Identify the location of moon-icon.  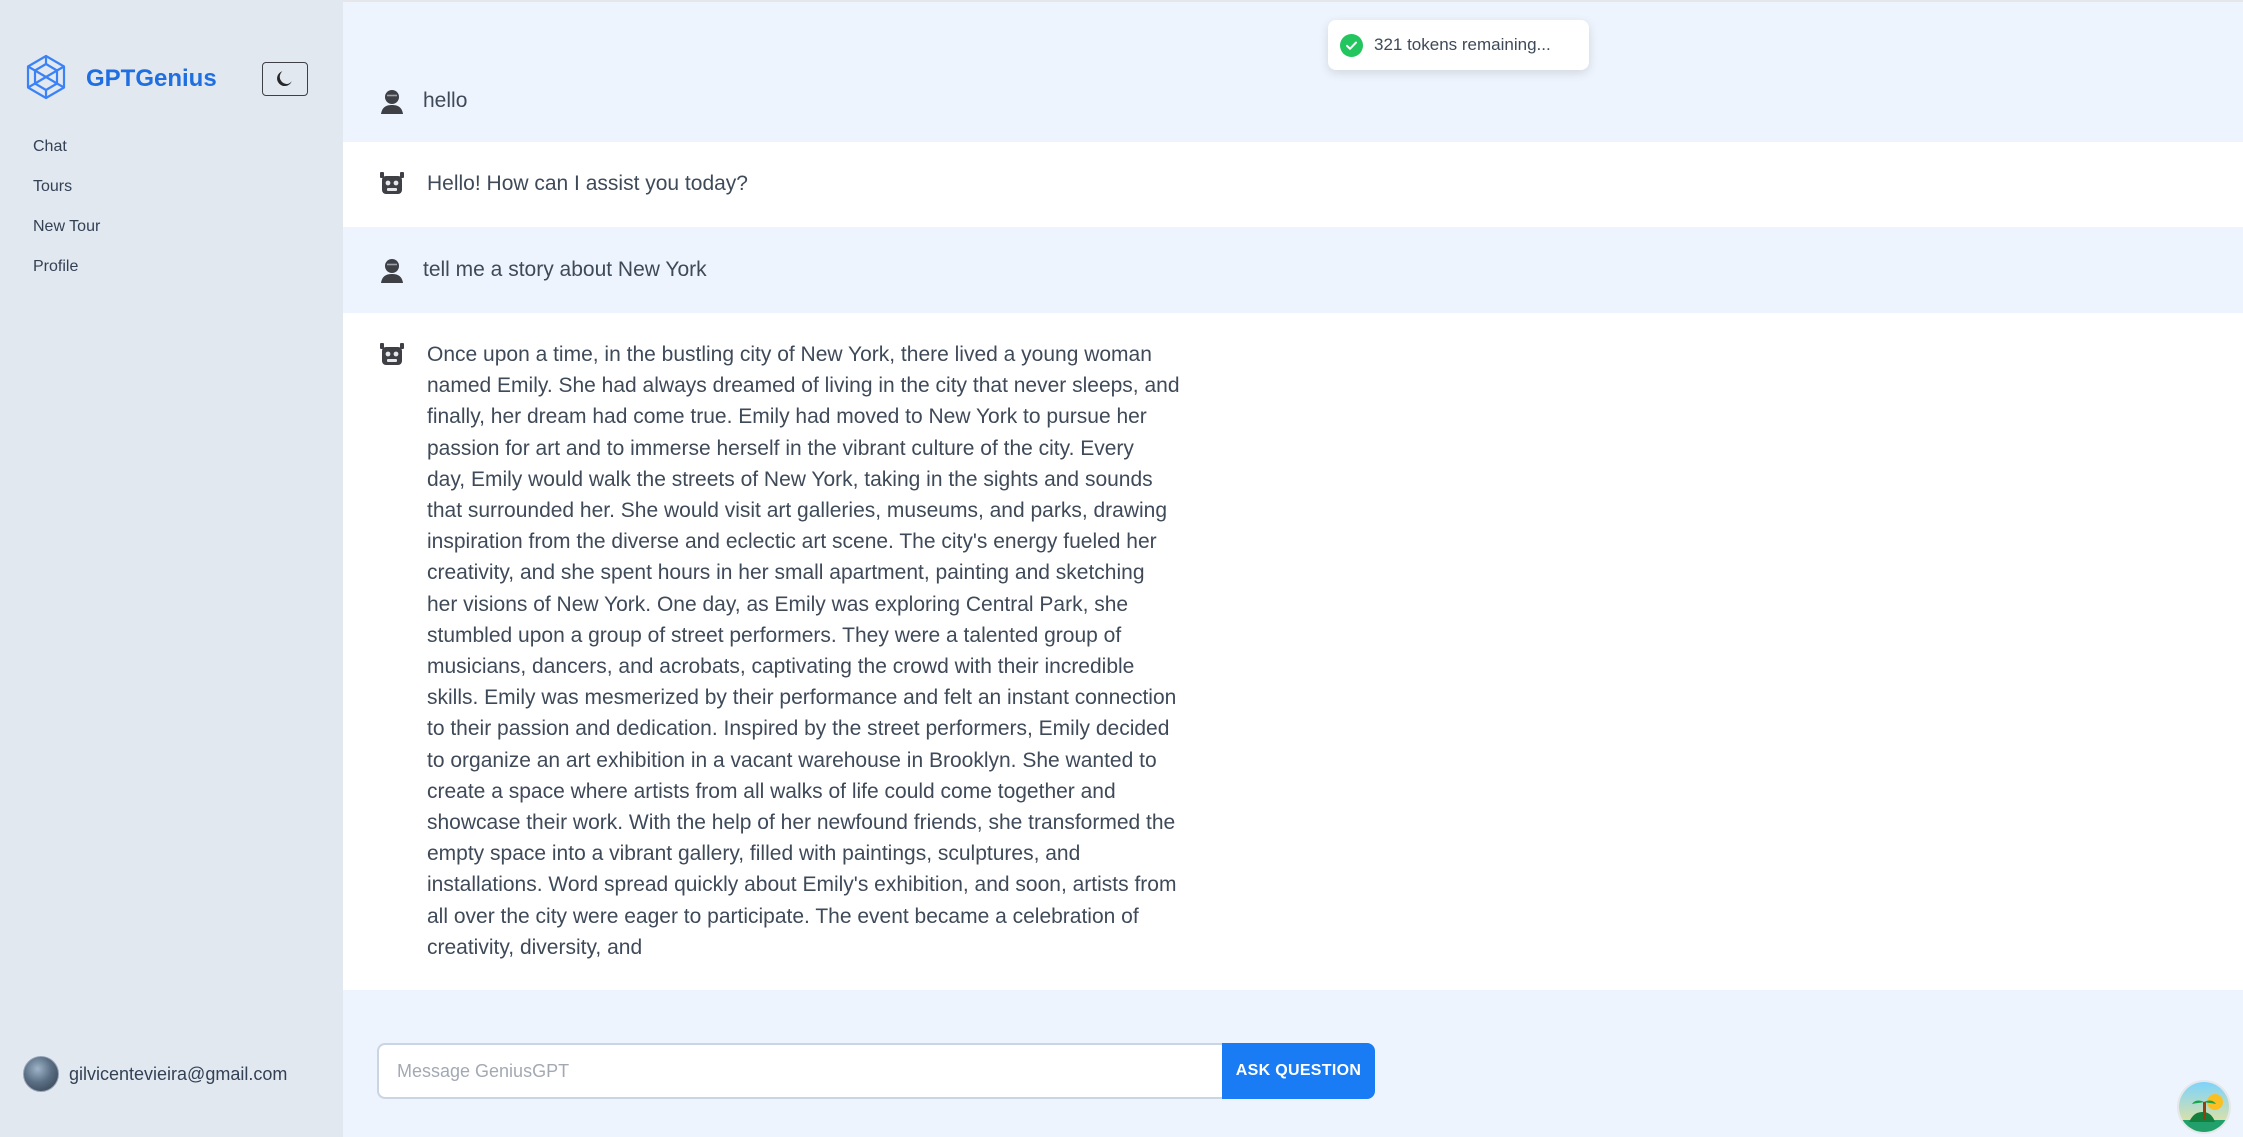
(285, 79).